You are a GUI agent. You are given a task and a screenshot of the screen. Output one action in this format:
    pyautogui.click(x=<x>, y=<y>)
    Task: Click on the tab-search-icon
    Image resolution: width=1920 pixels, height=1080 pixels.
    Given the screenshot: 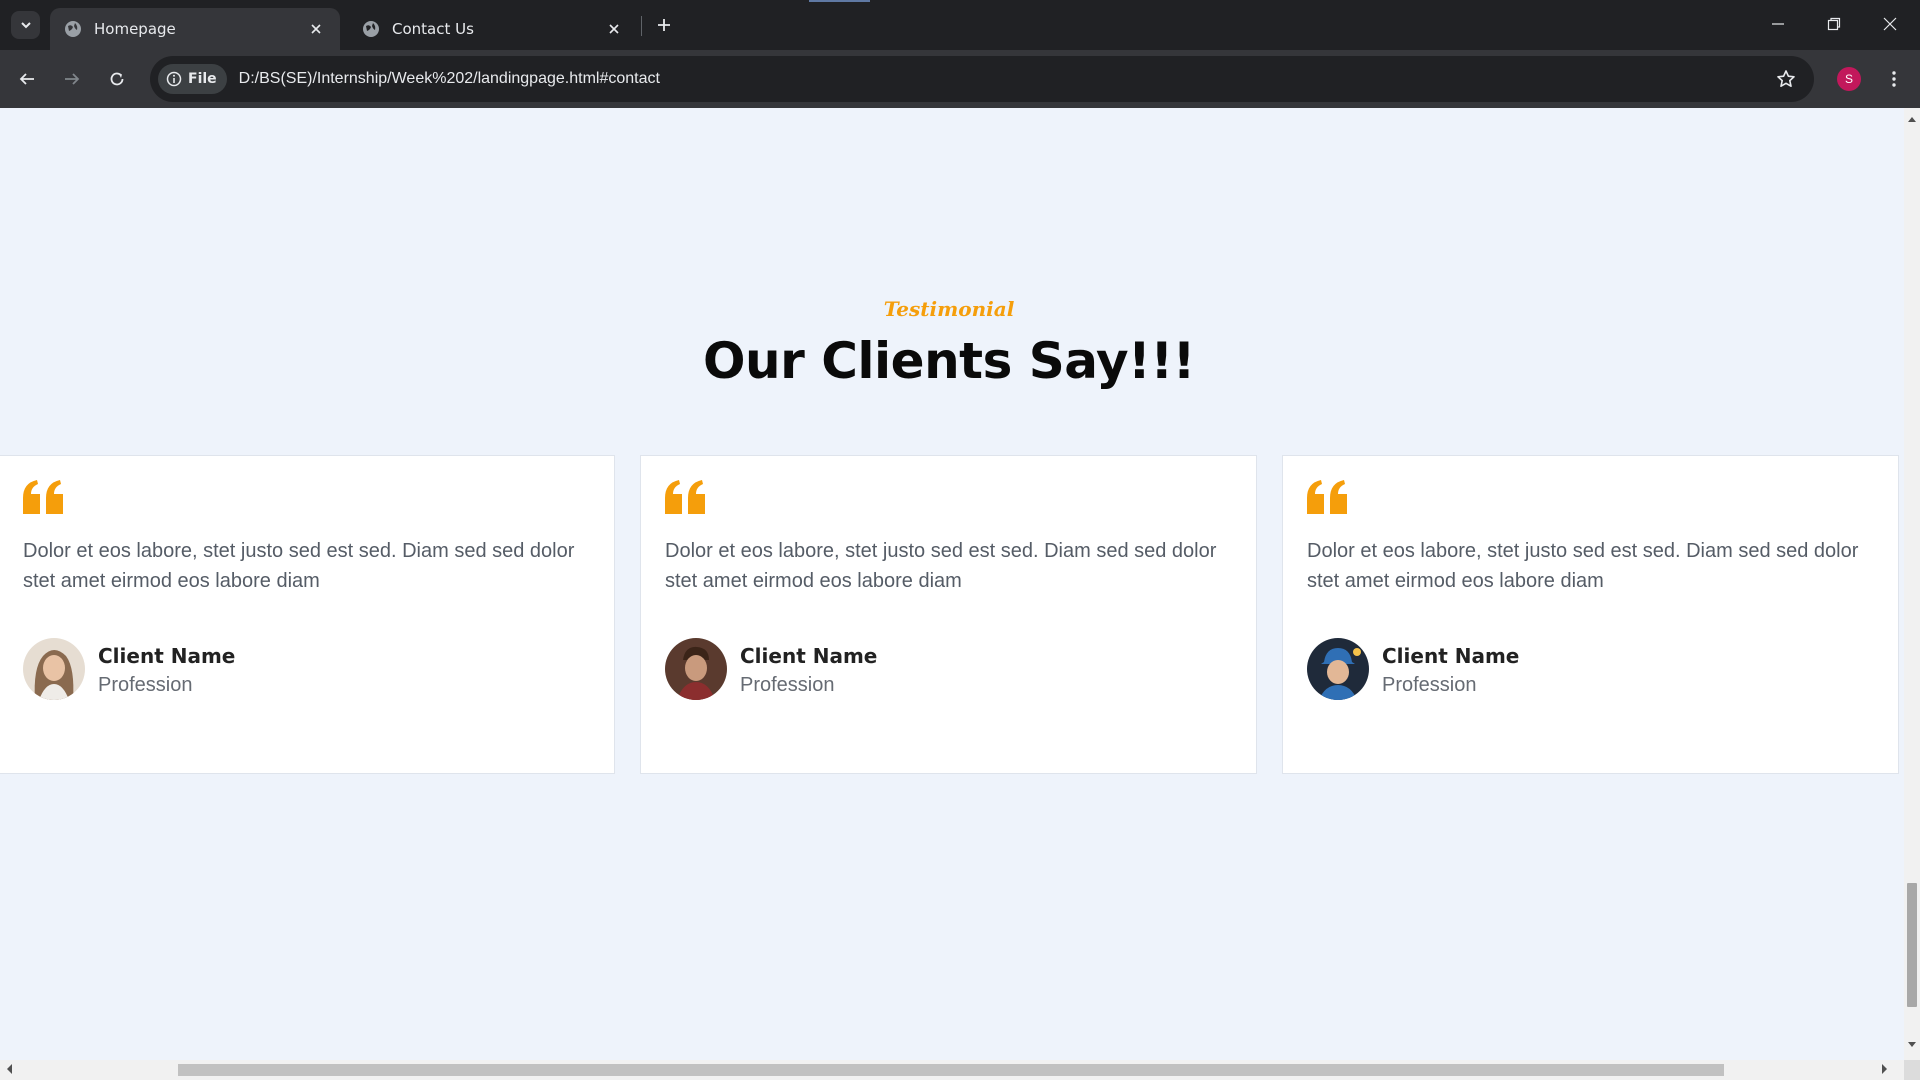 What is the action you would take?
    pyautogui.click(x=25, y=25)
    